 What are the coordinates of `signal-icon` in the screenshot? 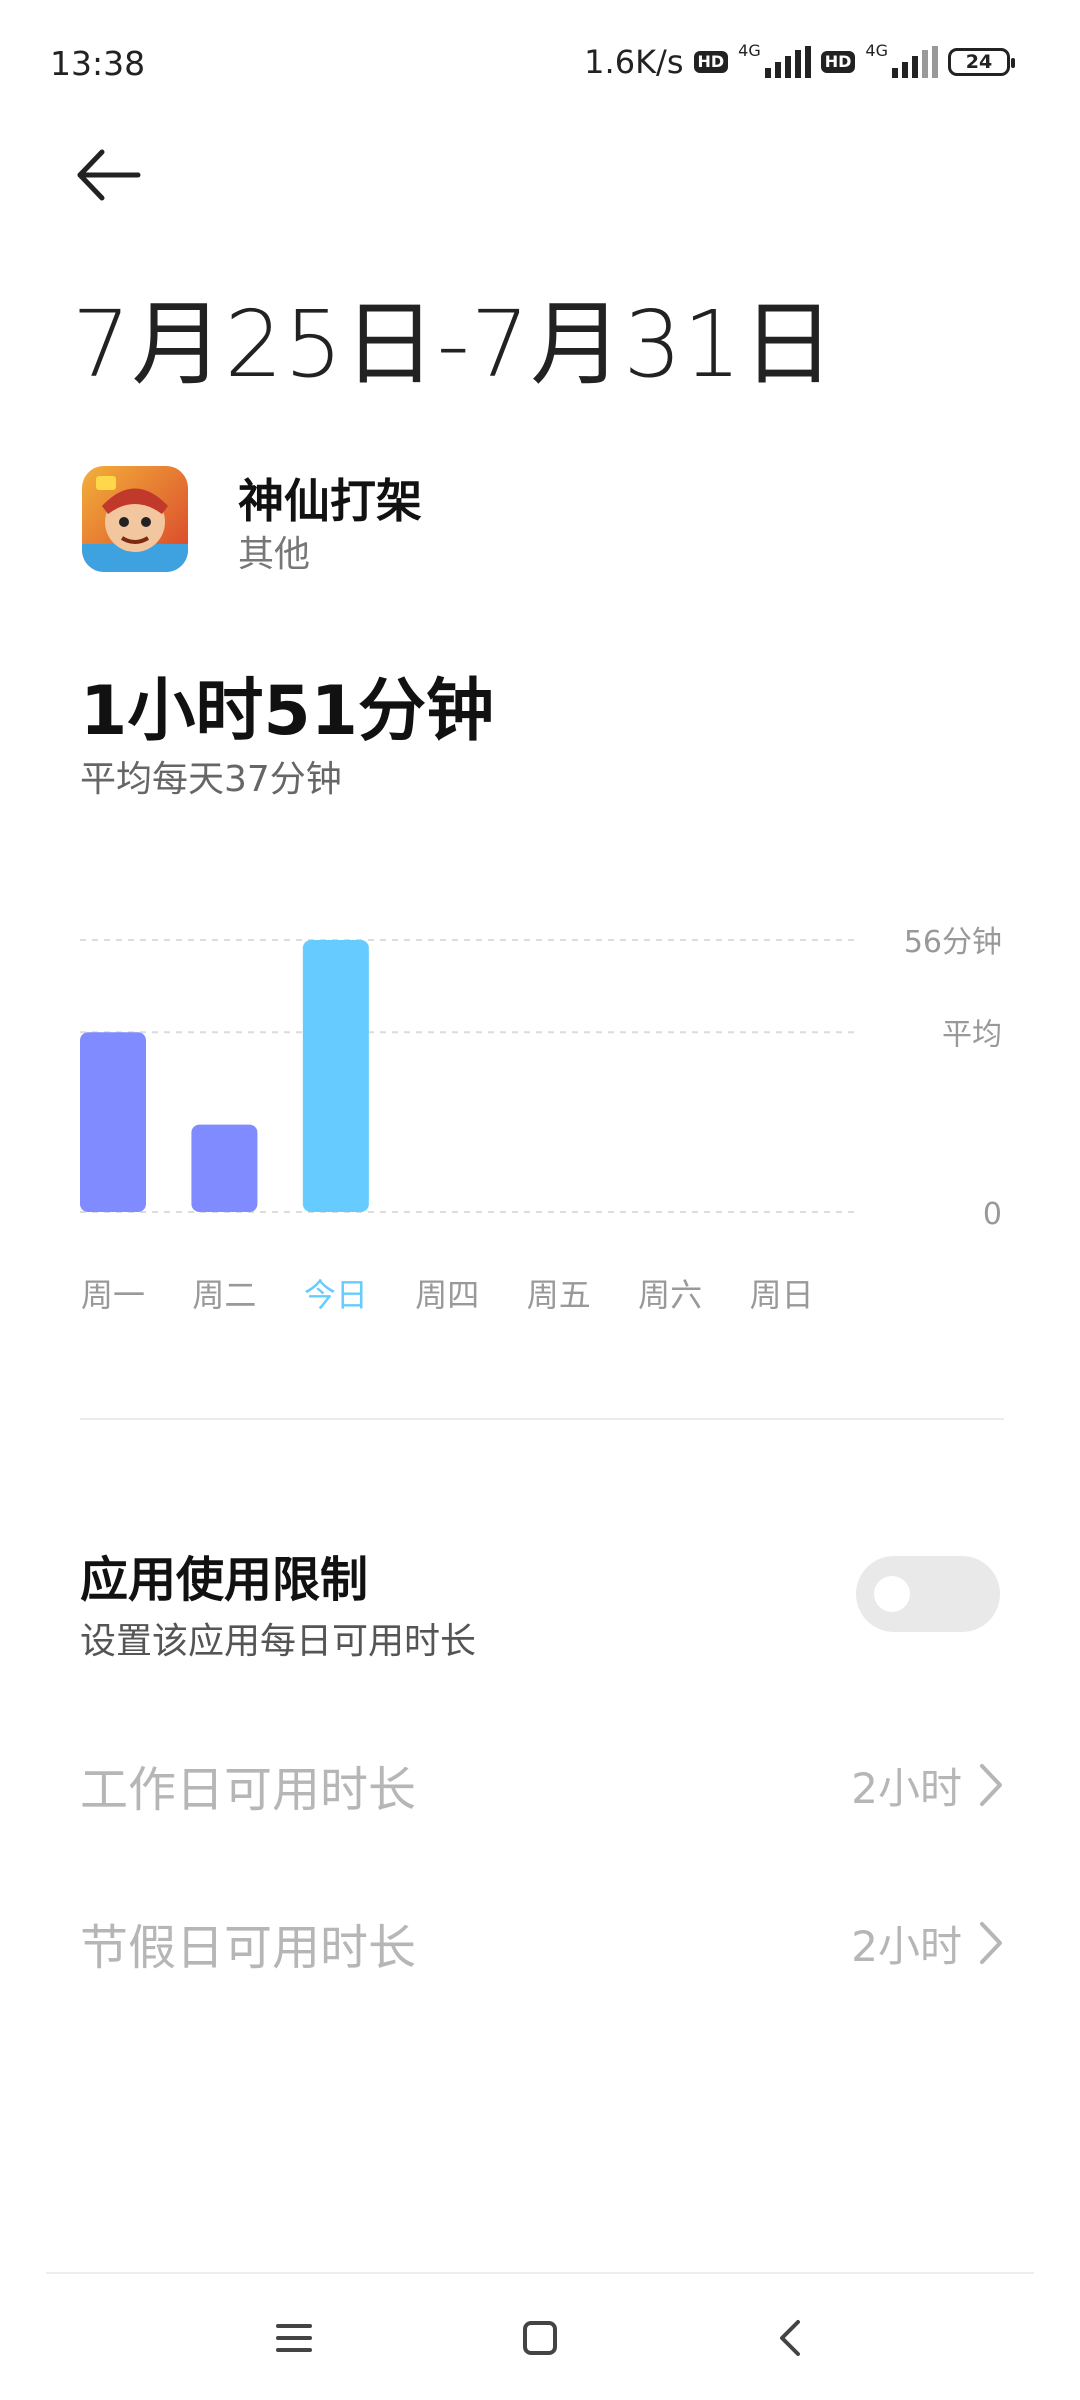 It's located at (787, 62).